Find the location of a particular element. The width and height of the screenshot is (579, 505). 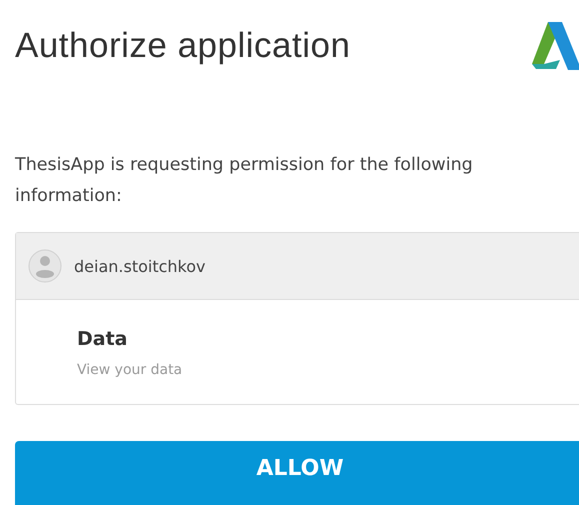

permission-description: View your data is located at coordinates (130, 370).